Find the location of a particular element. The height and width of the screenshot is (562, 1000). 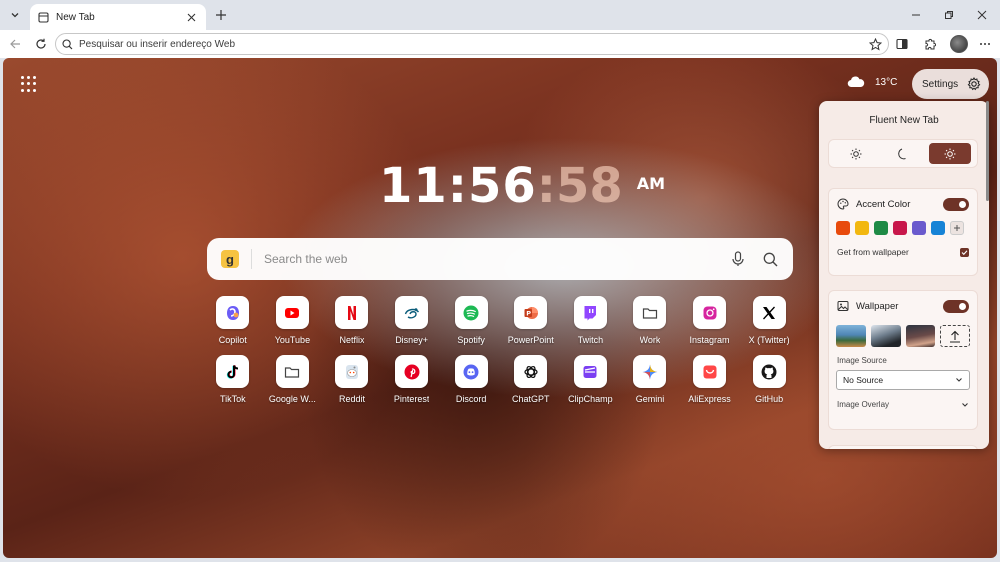

accent-color-toggle is located at coordinates (956, 204).